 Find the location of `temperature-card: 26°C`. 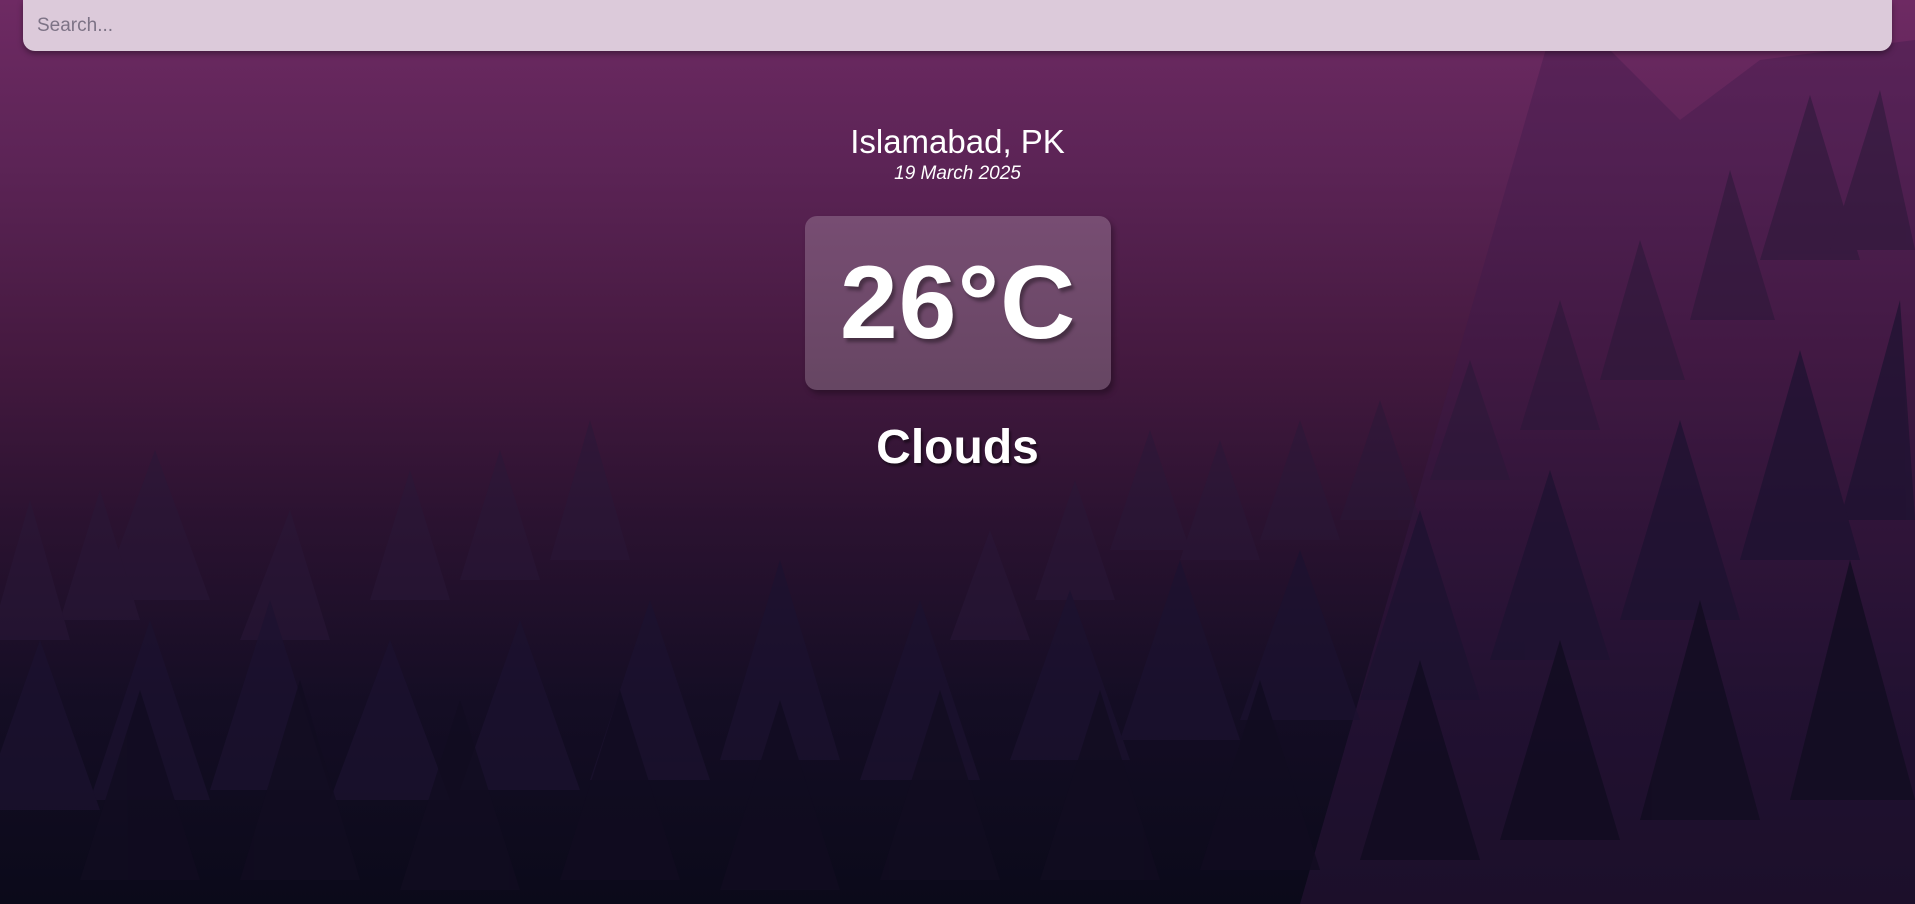

temperature-card: 26°C is located at coordinates (958, 303).